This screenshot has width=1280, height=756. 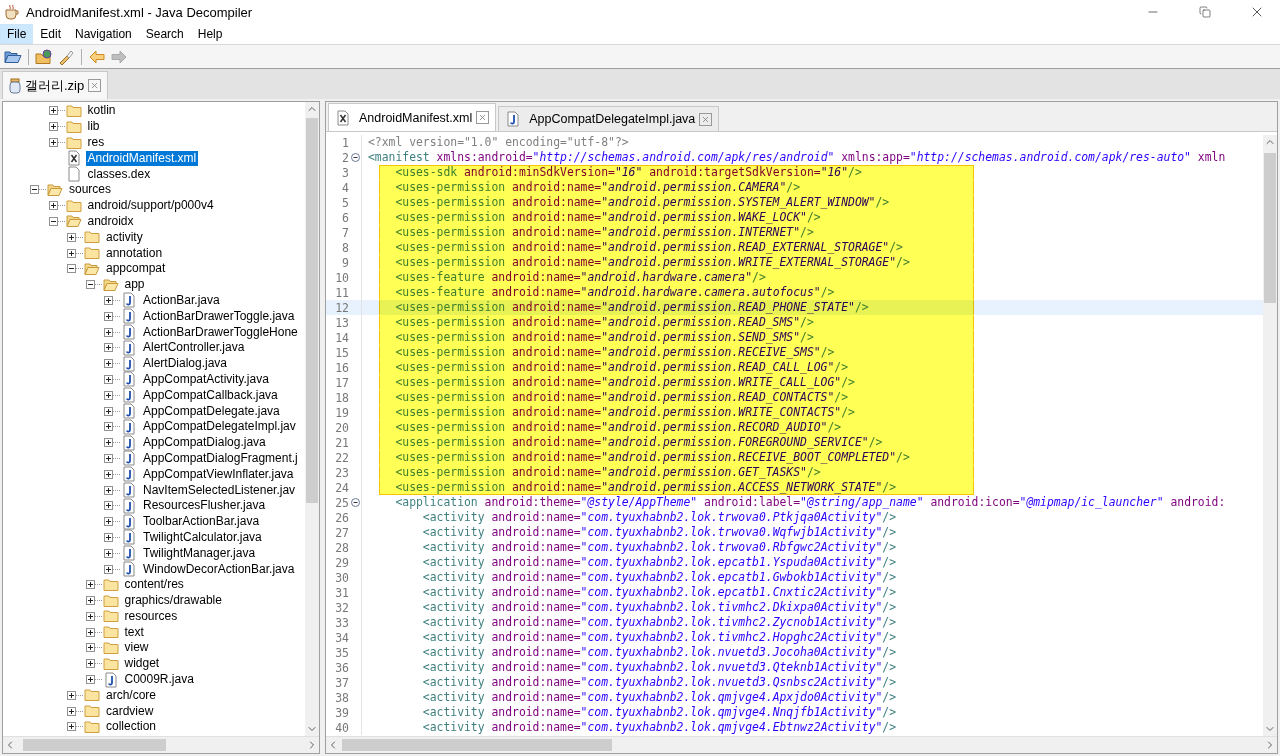 I want to click on tree-item: annotation, so click(x=134, y=253).